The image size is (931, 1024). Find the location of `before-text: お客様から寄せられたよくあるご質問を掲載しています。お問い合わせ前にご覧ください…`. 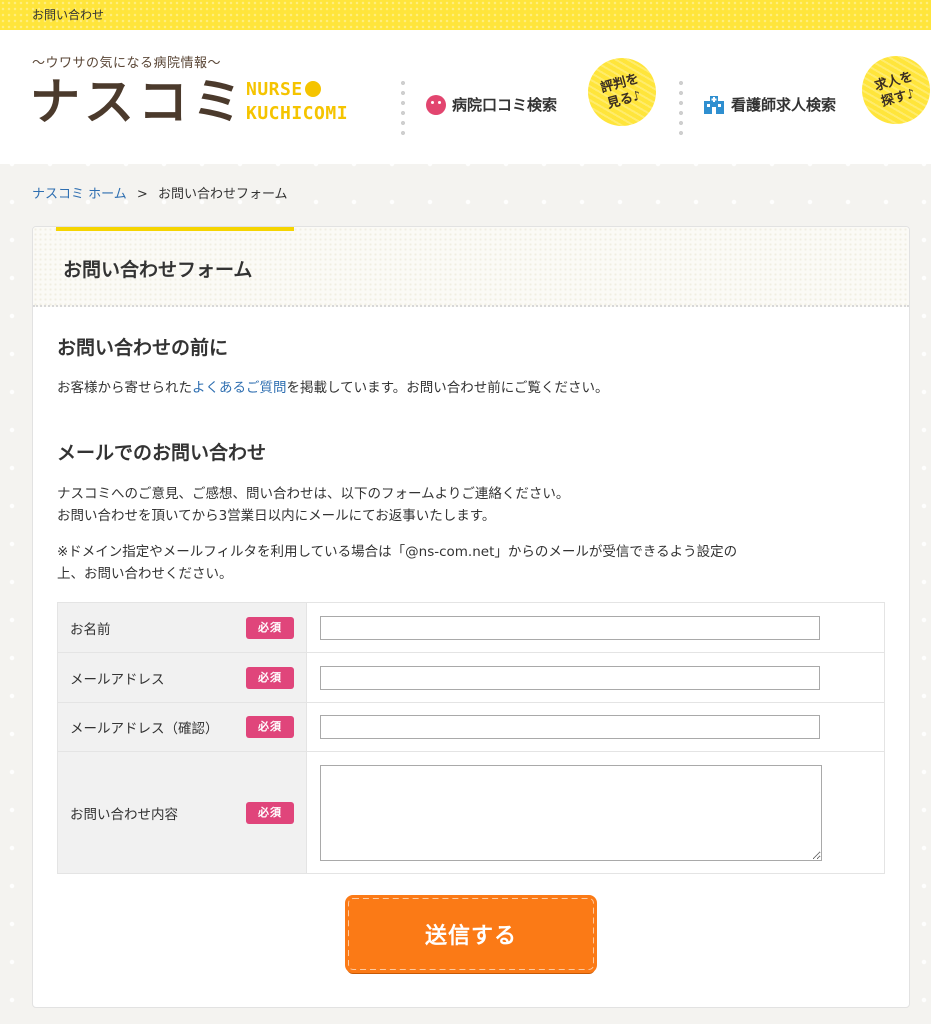

before-text: お客様から寄せられたよくあるご質問を掲載しています。お問い合わせ前にご覧ください… is located at coordinates (332, 388).